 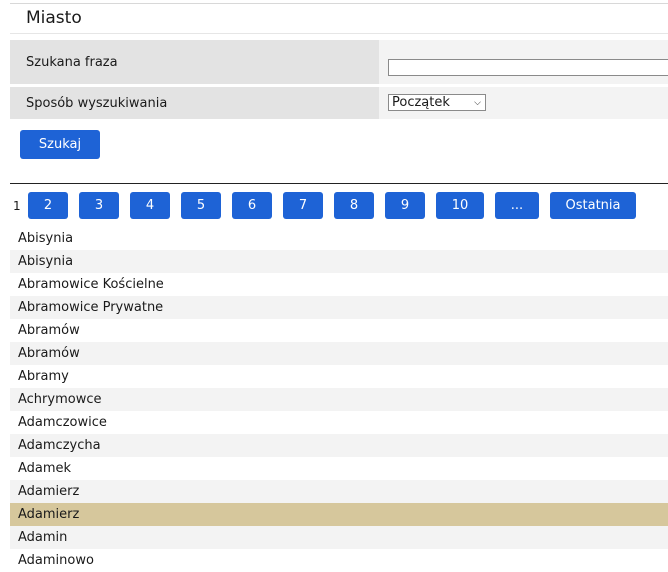 What do you see at coordinates (593, 205) in the screenshot?
I see `last-page-button: Ostatnia` at bounding box center [593, 205].